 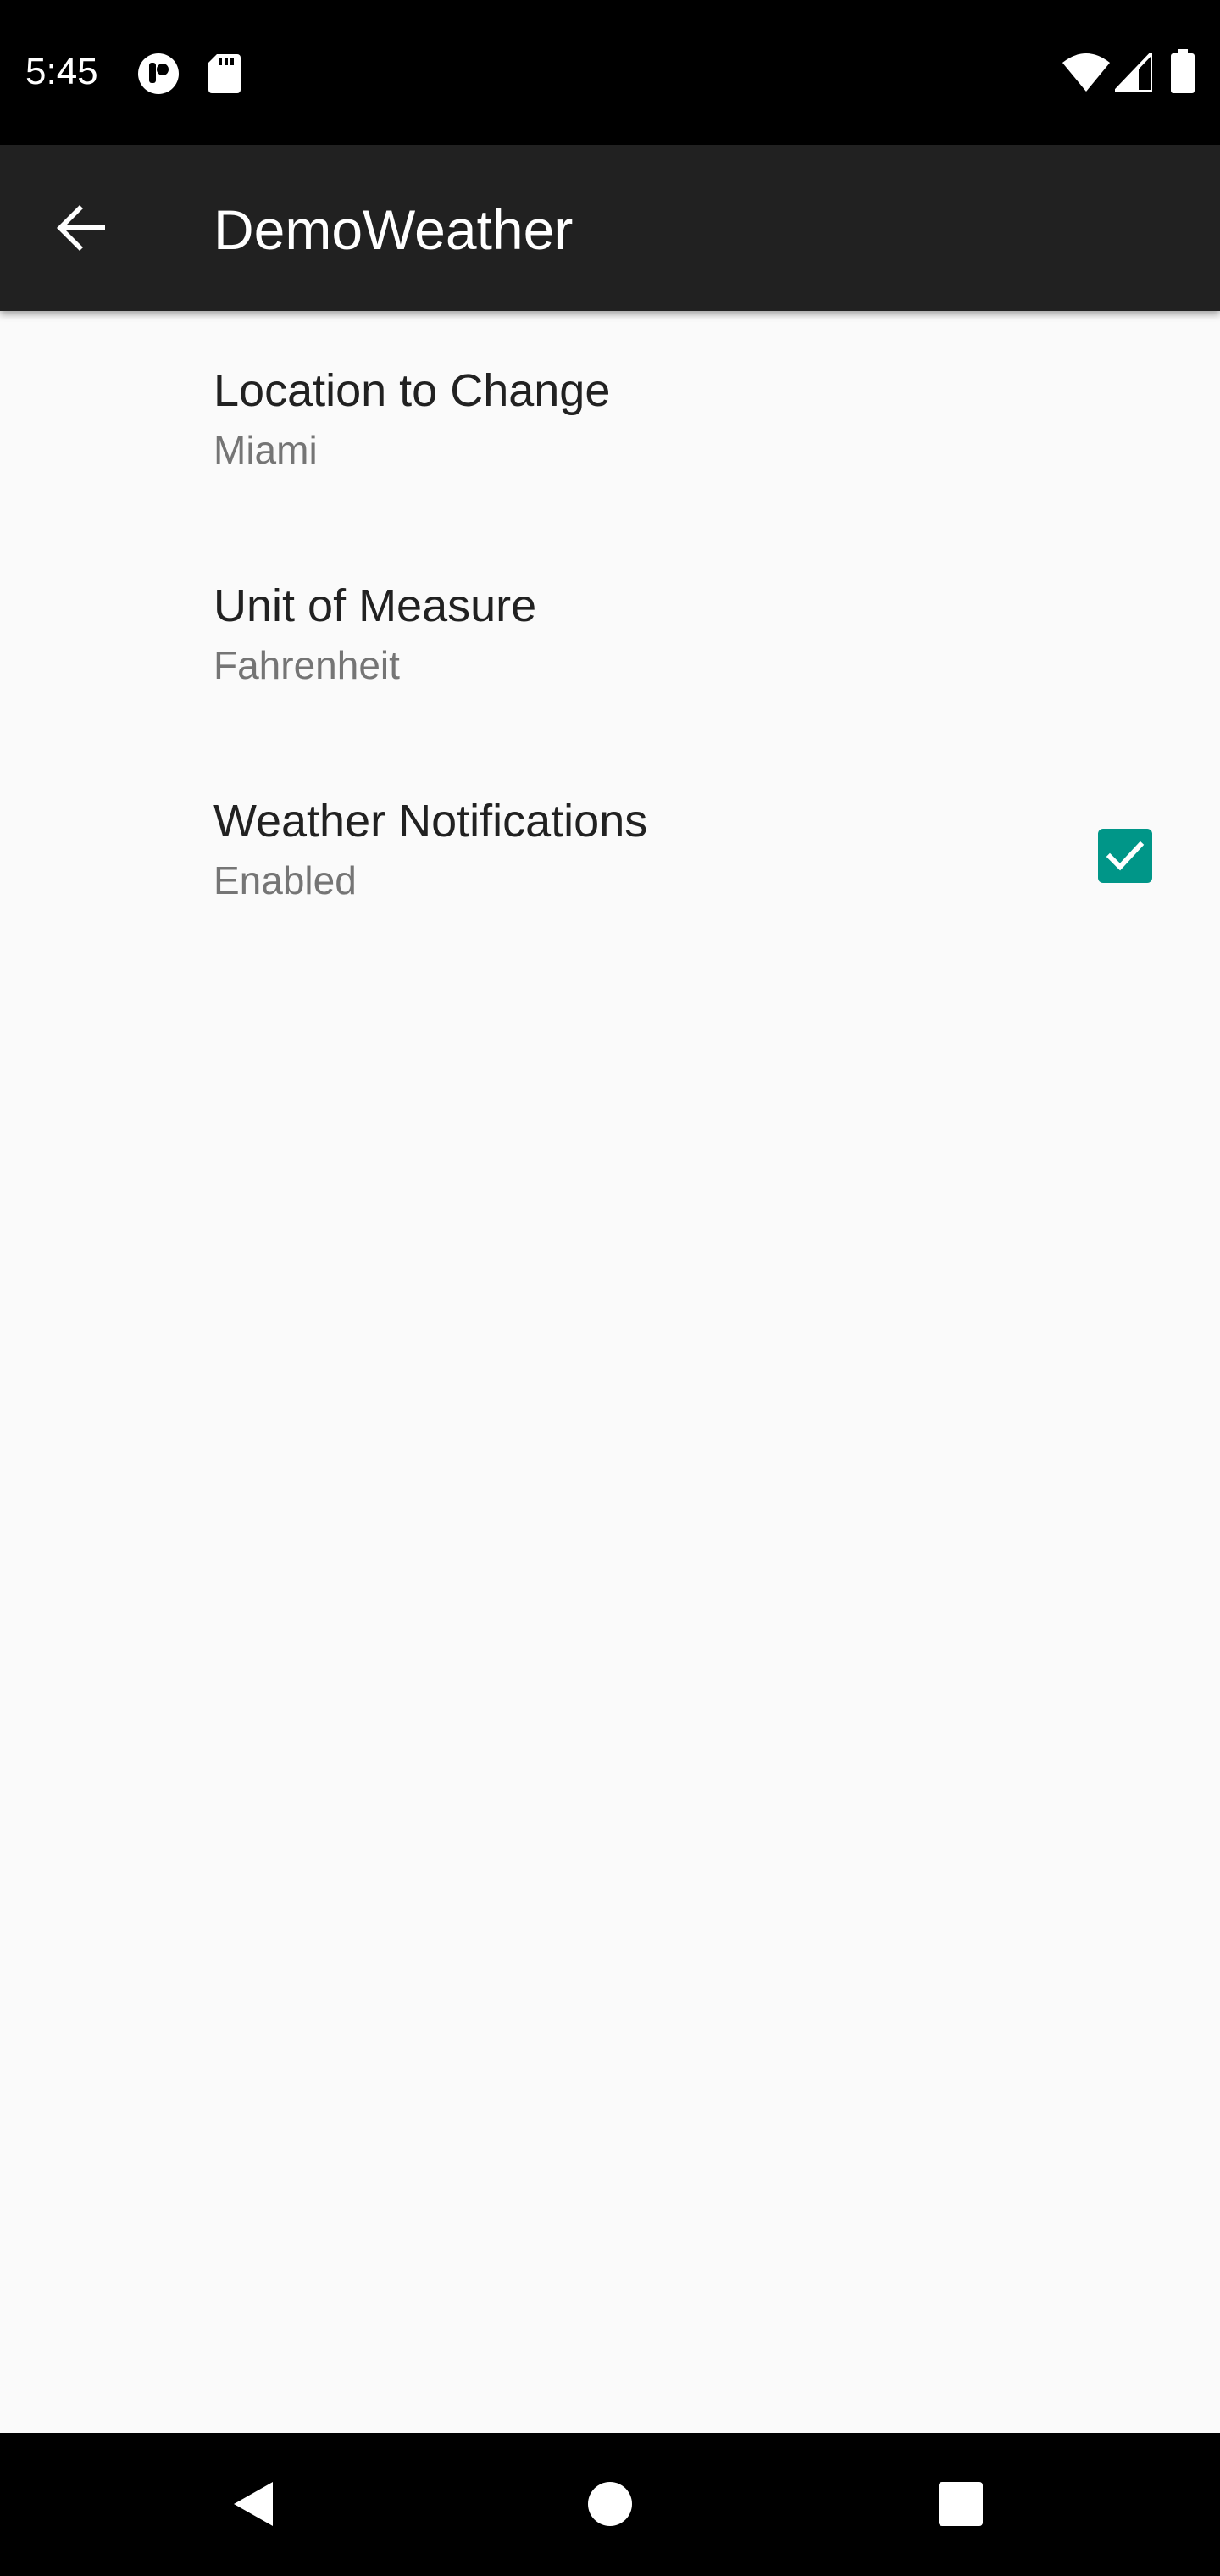 I want to click on pref-unit-title: Unit of Measure, so click(x=375, y=605).